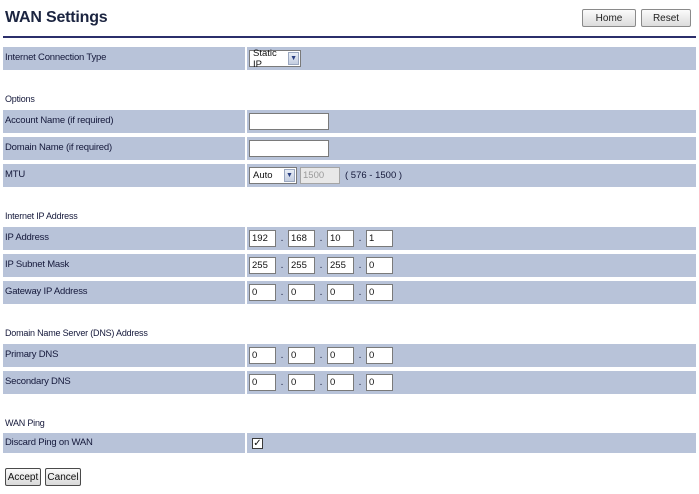 This screenshot has width=699, height=494. Describe the element at coordinates (289, 148) in the screenshot. I see `domain-name-input` at that location.